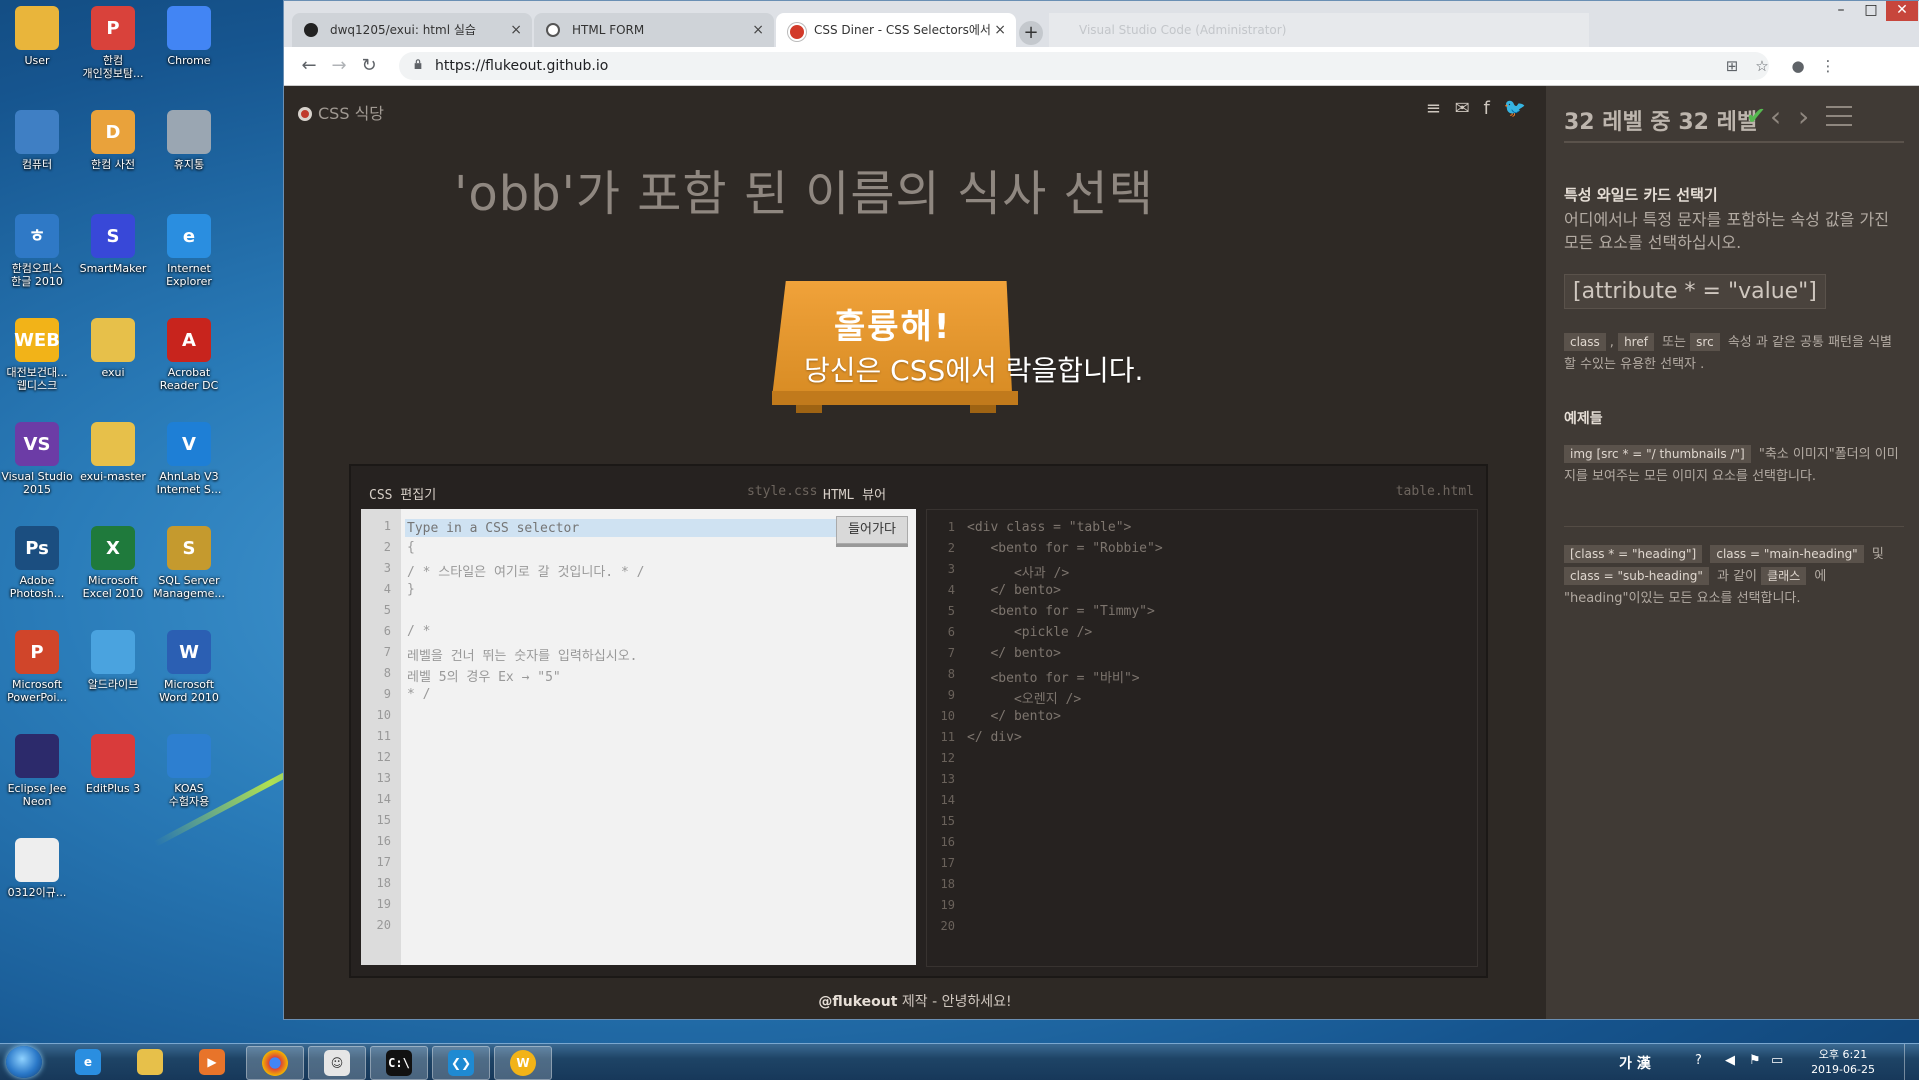 The width and height of the screenshot is (1919, 1080). Describe the element at coordinates (1024, 699) in the screenshot. I see `code-line: <오렌지 />` at that location.